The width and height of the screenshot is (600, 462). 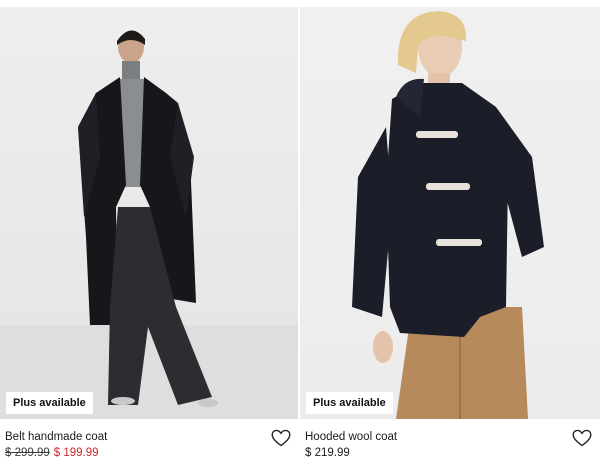 I want to click on product-price: $ 219.99, so click(x=327, y=453).